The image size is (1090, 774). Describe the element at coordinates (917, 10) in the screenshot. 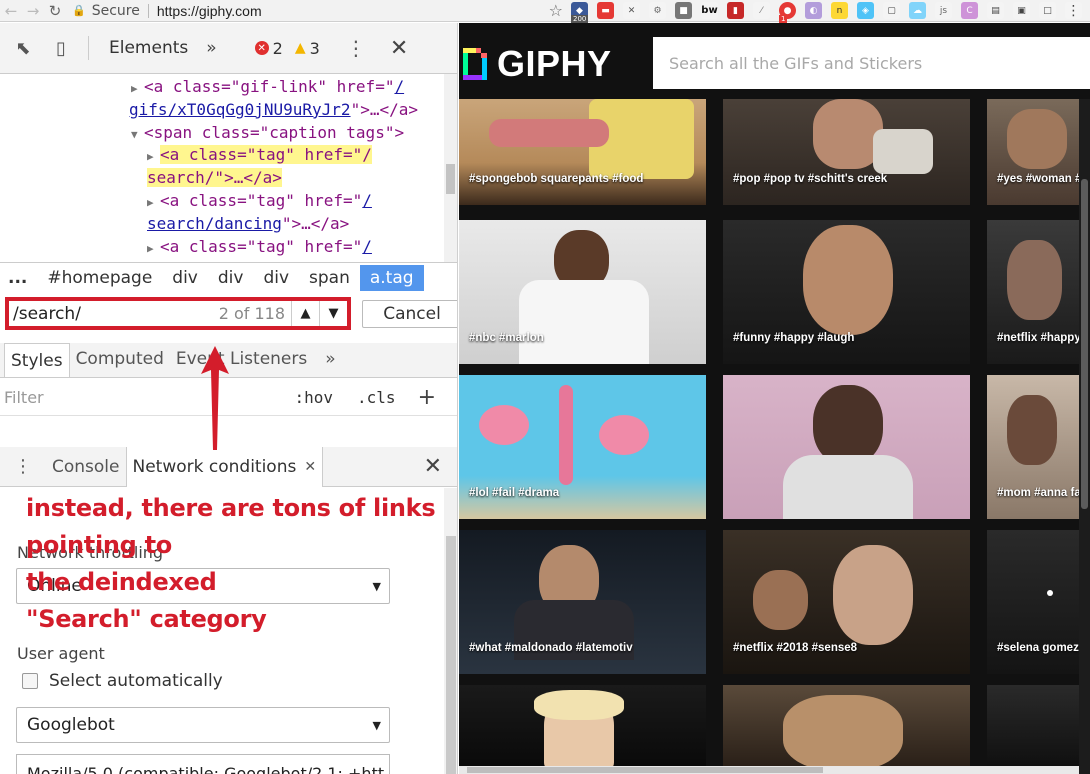

I see `extension-cloud-icon: ☁` at that location.